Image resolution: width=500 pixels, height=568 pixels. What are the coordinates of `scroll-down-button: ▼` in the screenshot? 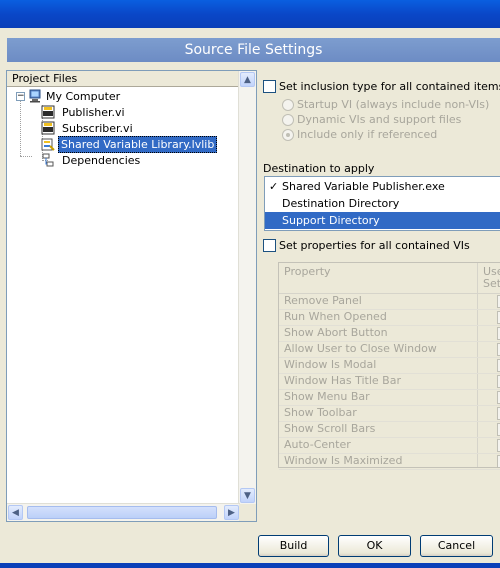 It's located at (247, 495).